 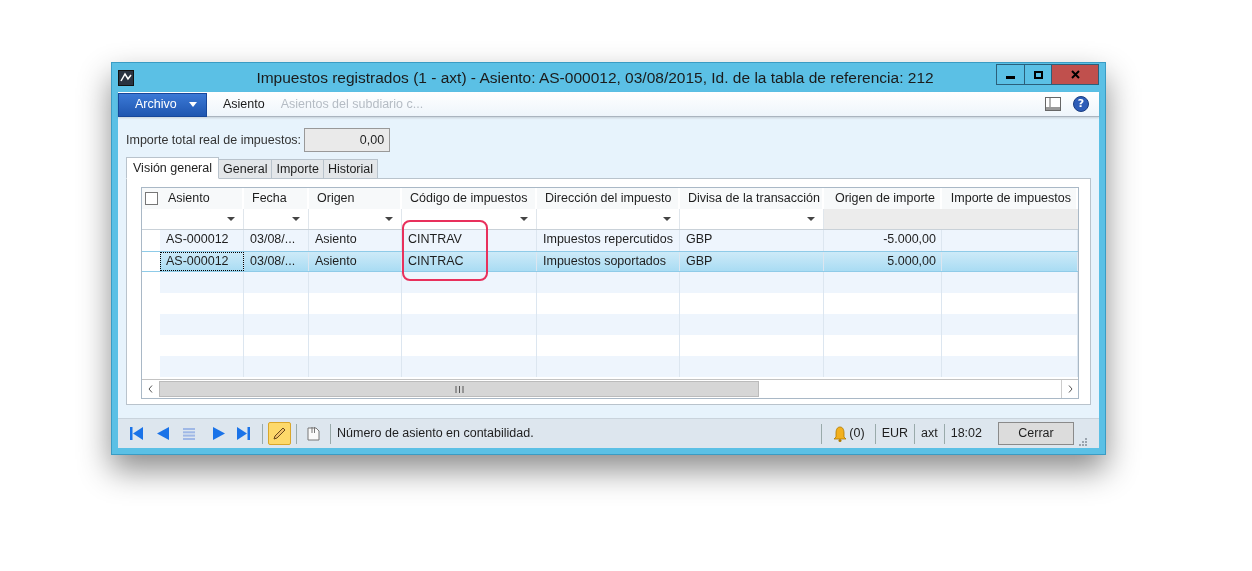 What do you see at coordinates (929, 434) in the screenshot?
I see `company-label: axt` at bounding box center [929, 434].